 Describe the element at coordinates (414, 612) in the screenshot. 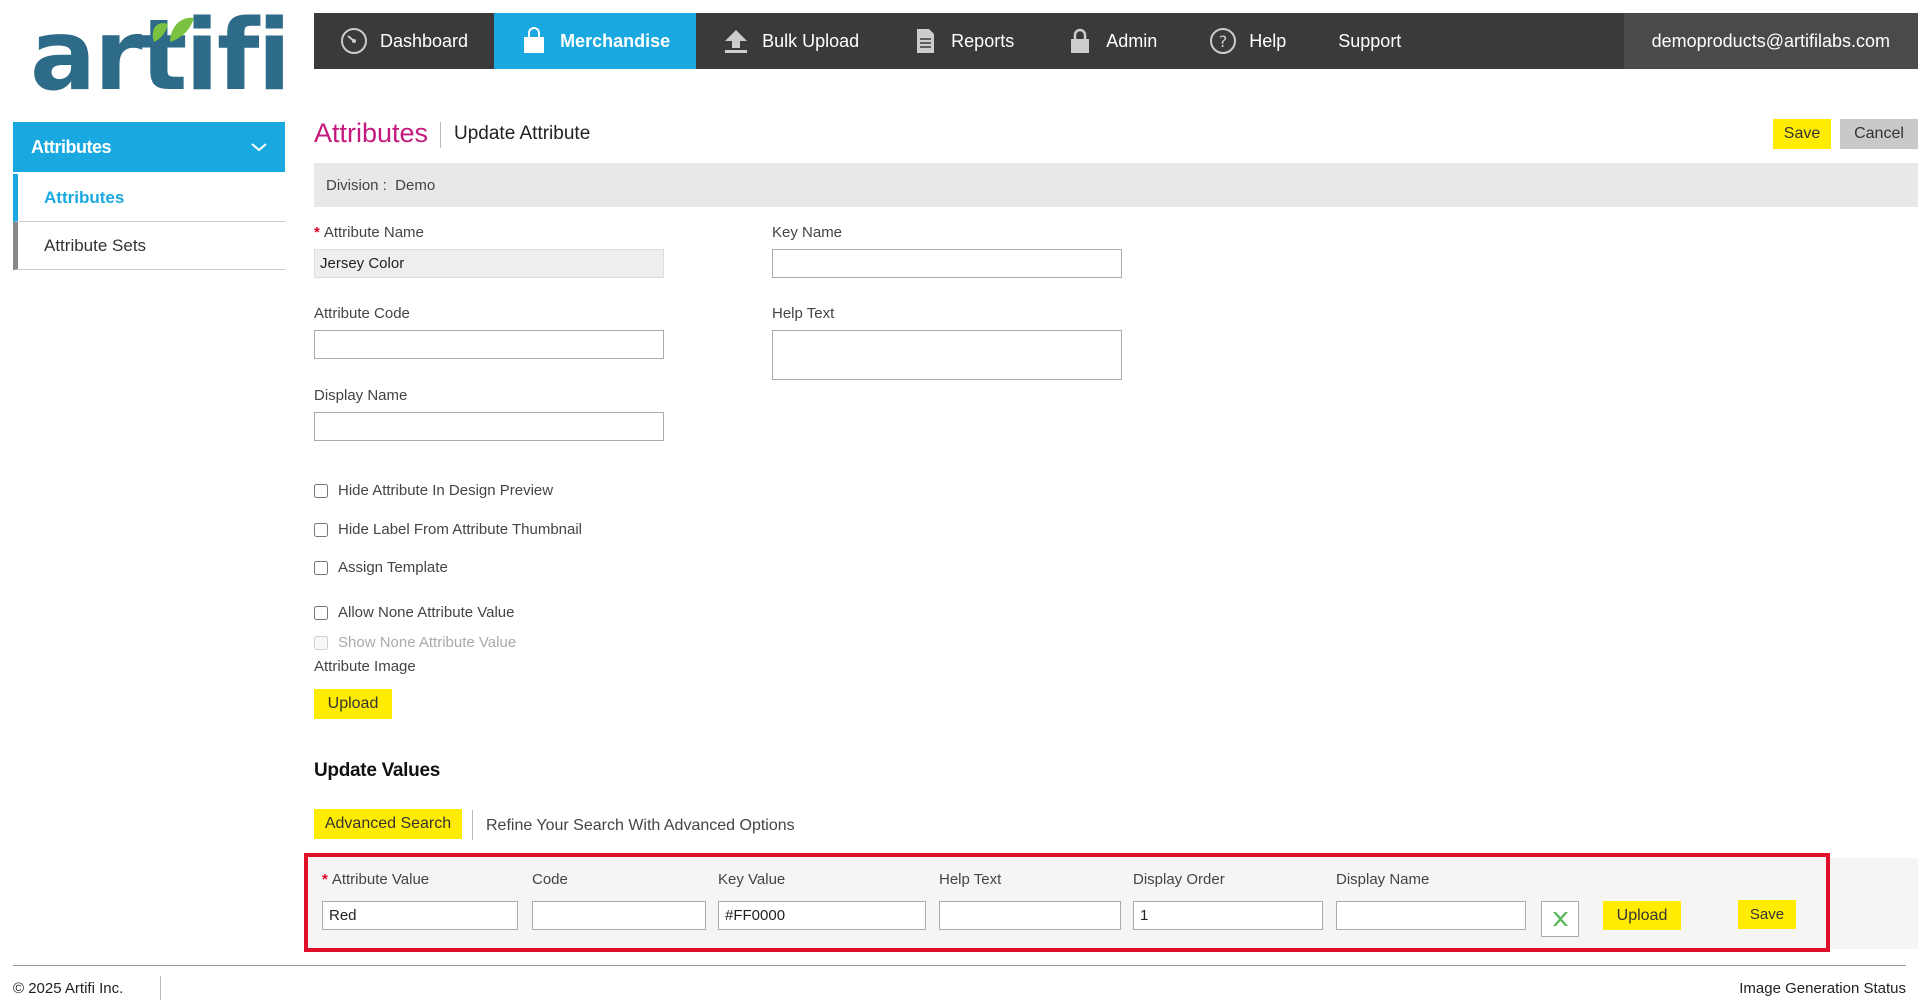

I see `allow-none-attribute-value-checkbox: Allow None Attribute Value` at that location.